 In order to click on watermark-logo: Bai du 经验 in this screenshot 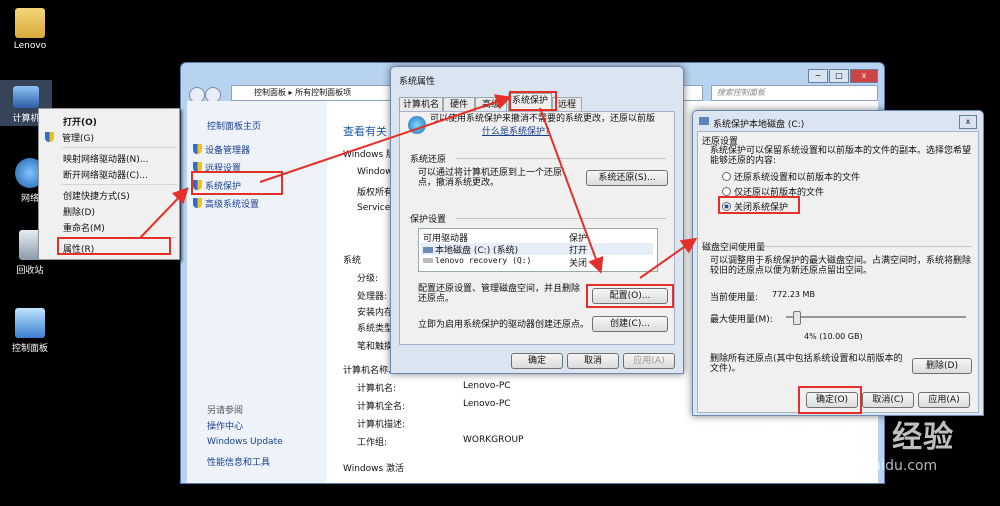, I will do `click(861, 437)`.